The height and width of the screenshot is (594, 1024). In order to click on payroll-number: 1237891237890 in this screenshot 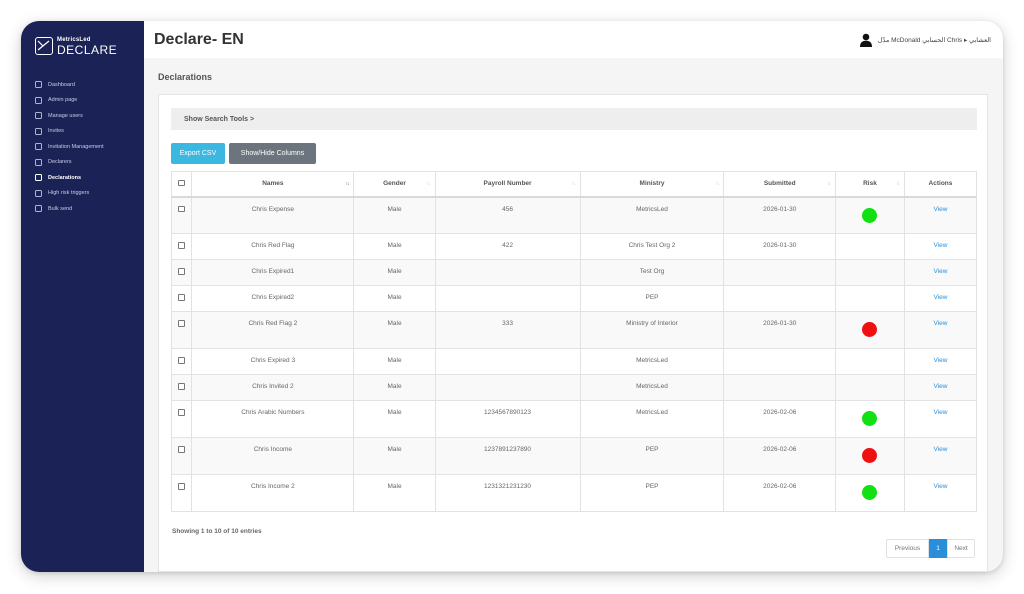, I will do `click(508, 449)`.